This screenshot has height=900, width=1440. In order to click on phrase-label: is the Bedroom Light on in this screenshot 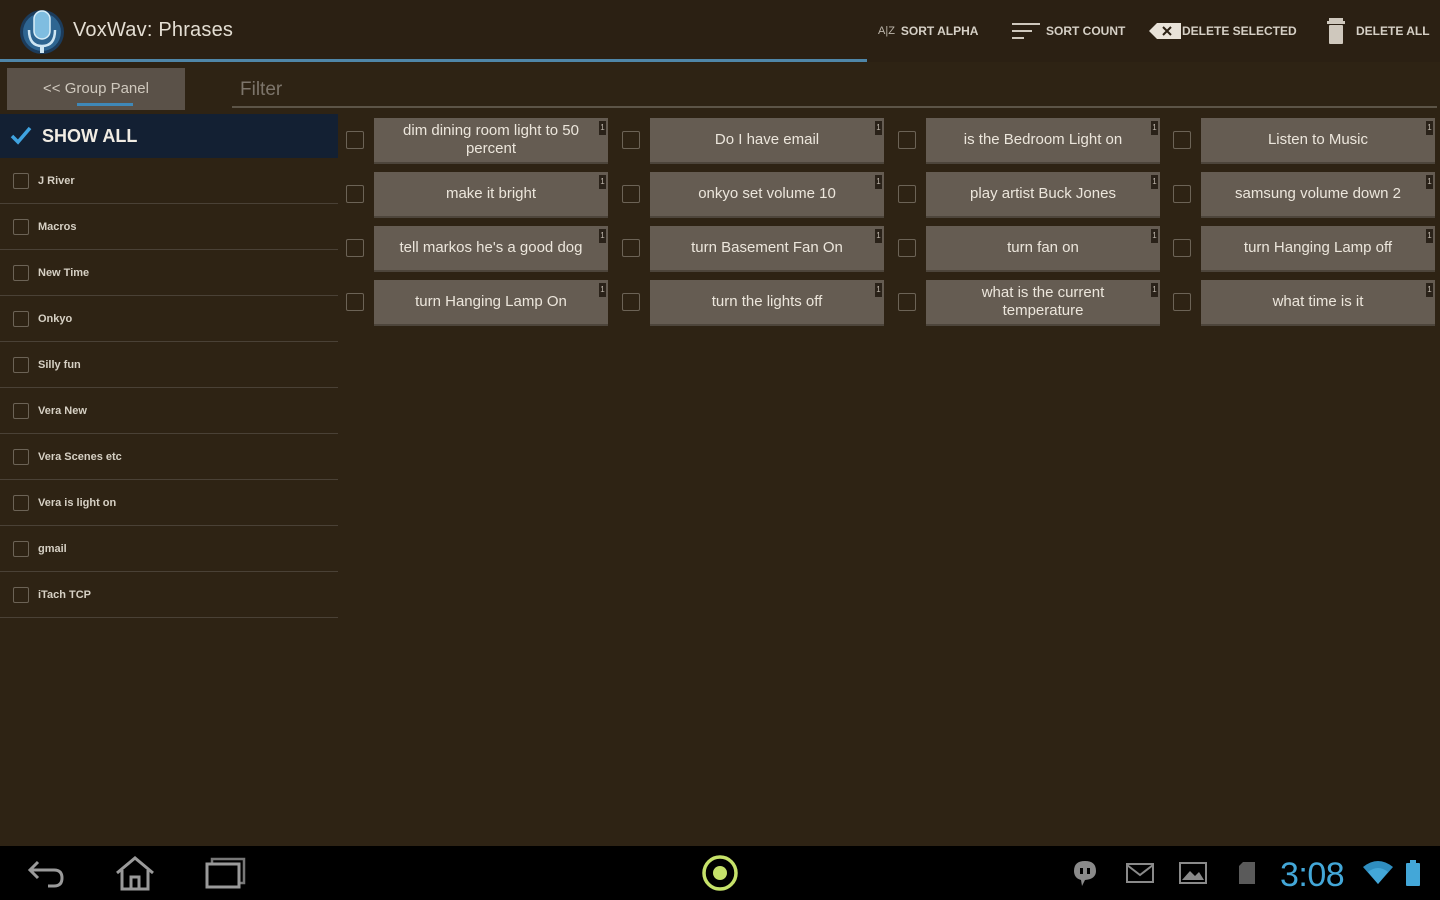, I will do `click(1043, 139)`.